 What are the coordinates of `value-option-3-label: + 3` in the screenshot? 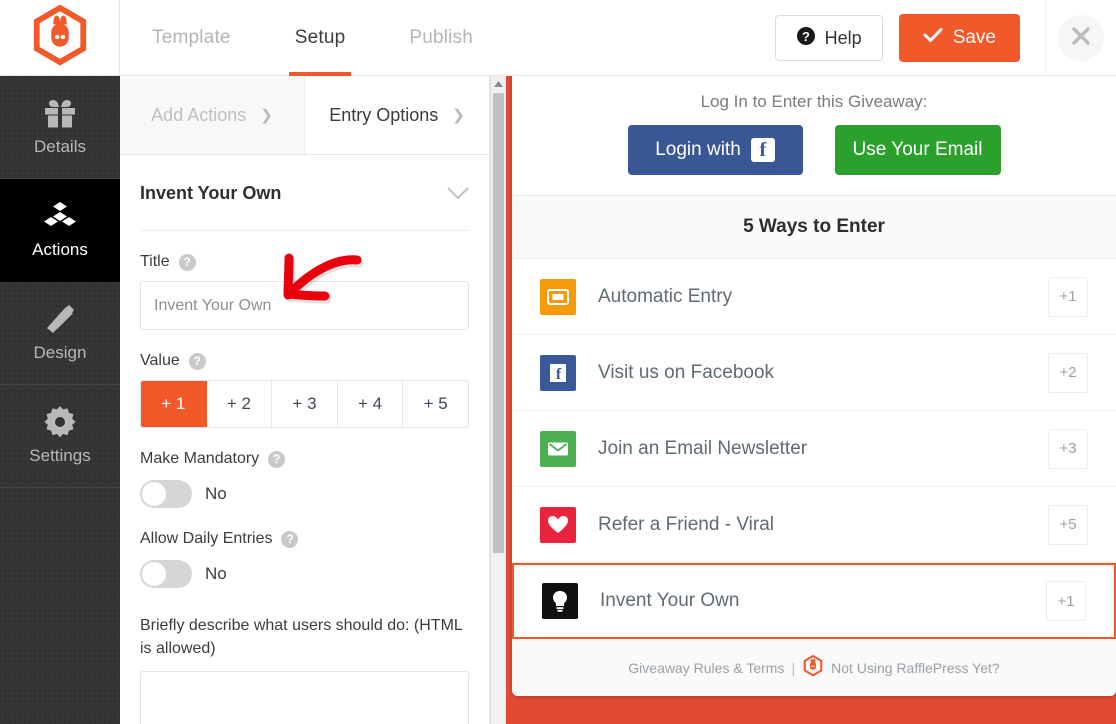 It's located at (304, 403).